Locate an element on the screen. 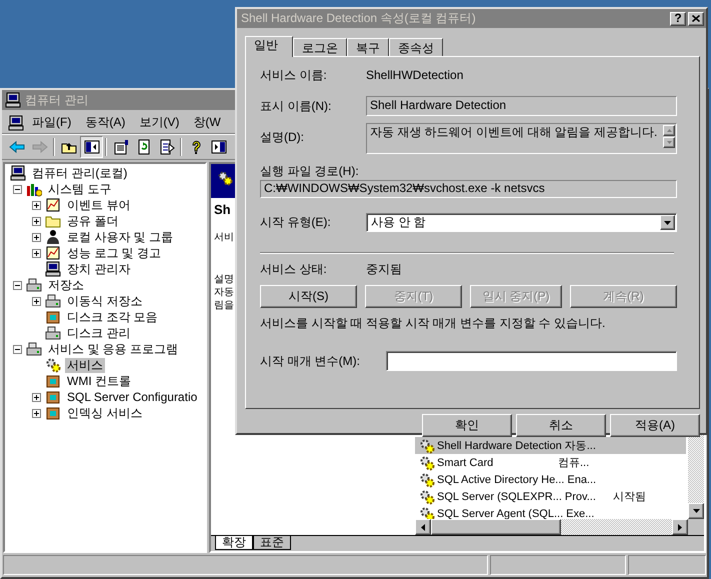  path-field: C:₩WINDOWS₩System32₩svchost.exe -k netsvcs is located at coordinates (468, 189).